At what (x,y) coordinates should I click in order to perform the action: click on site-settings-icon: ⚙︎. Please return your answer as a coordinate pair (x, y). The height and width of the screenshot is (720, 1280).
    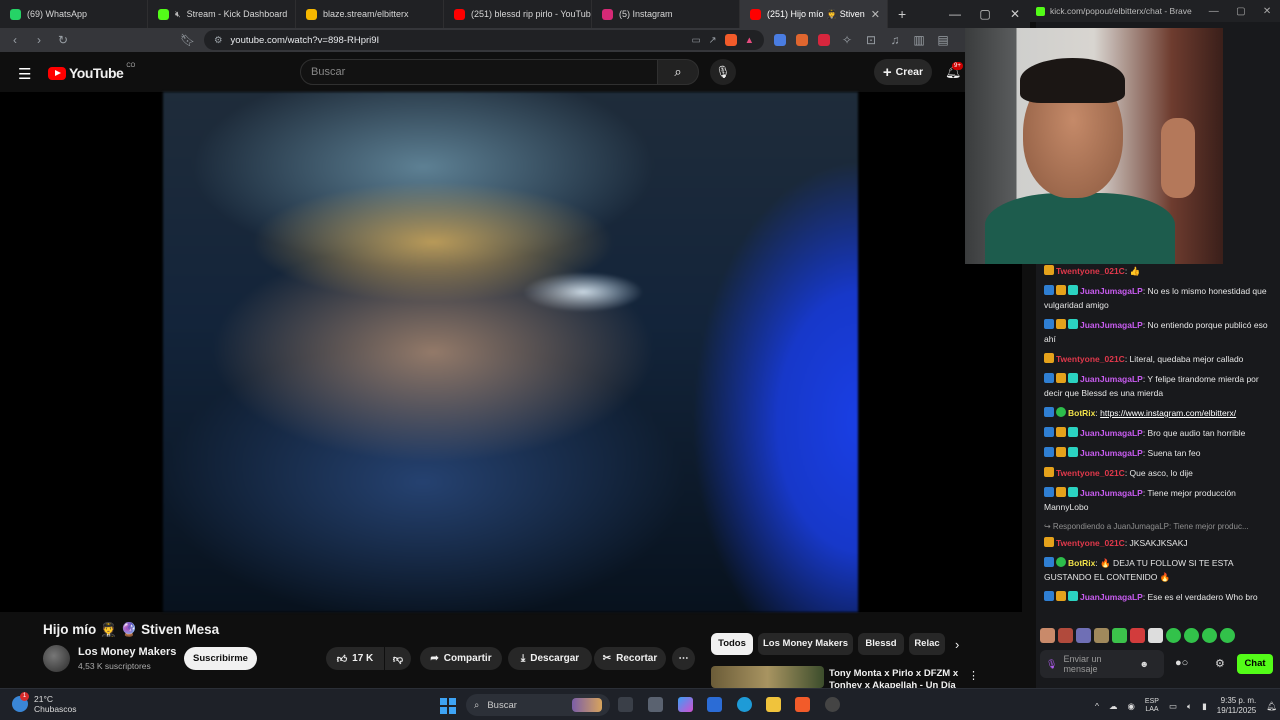
    Looking at the image, I should click on (218, 40).